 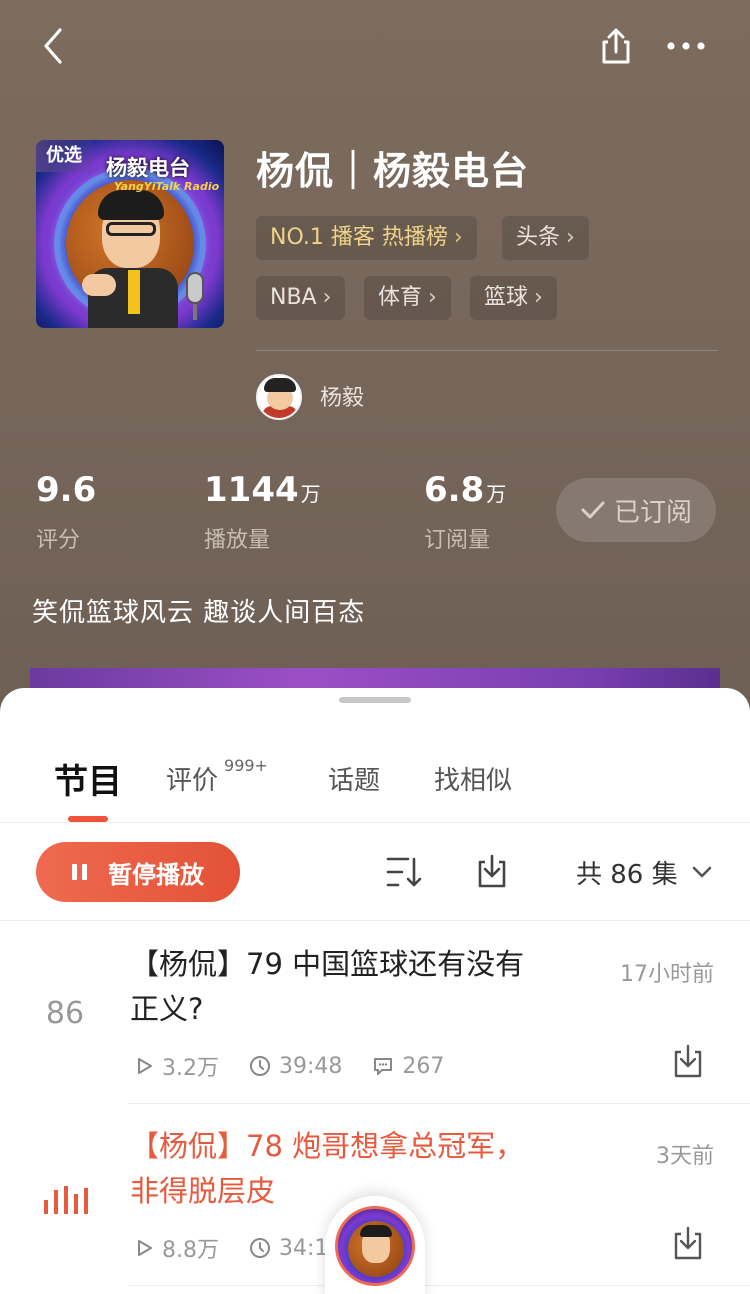 I want to click on duration: 34:1, so click(x=288, y=1248).